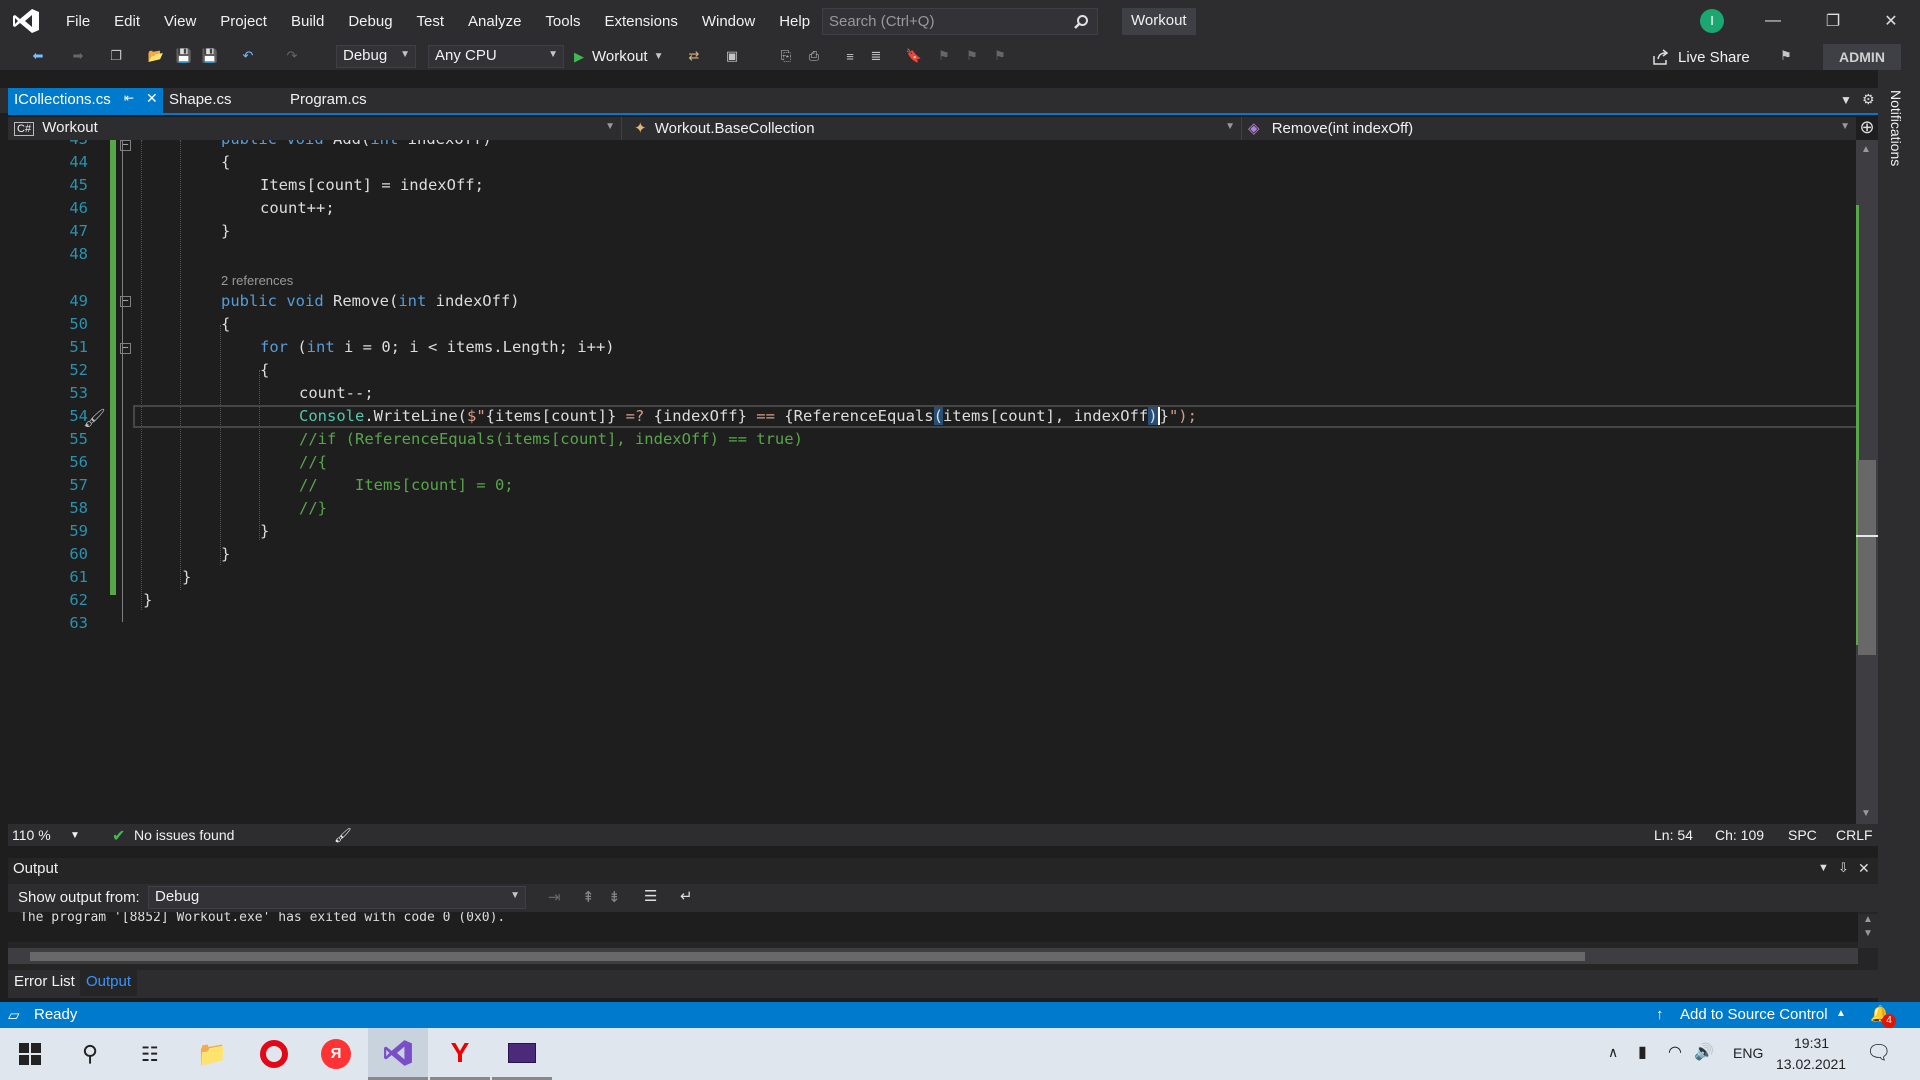  I want to click on new-project-icon: ❐, so click(116, 56).